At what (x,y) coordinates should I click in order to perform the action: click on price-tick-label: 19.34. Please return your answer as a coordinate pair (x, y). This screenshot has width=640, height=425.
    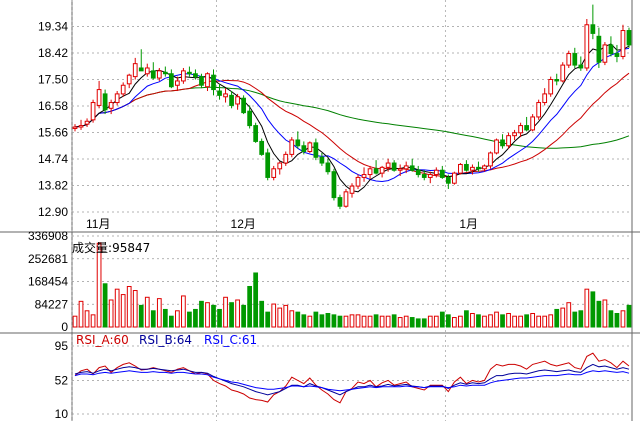
    Looking at the image, I should click on (53, 27).